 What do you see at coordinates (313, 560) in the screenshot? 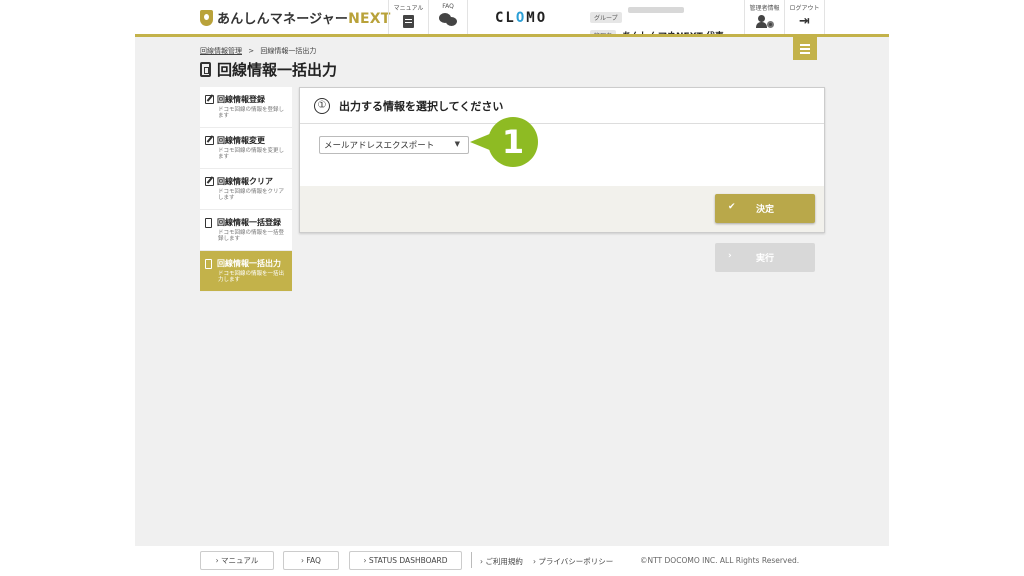
I see `footer-faq-label: FAQ` at bounding box center [313, 560].